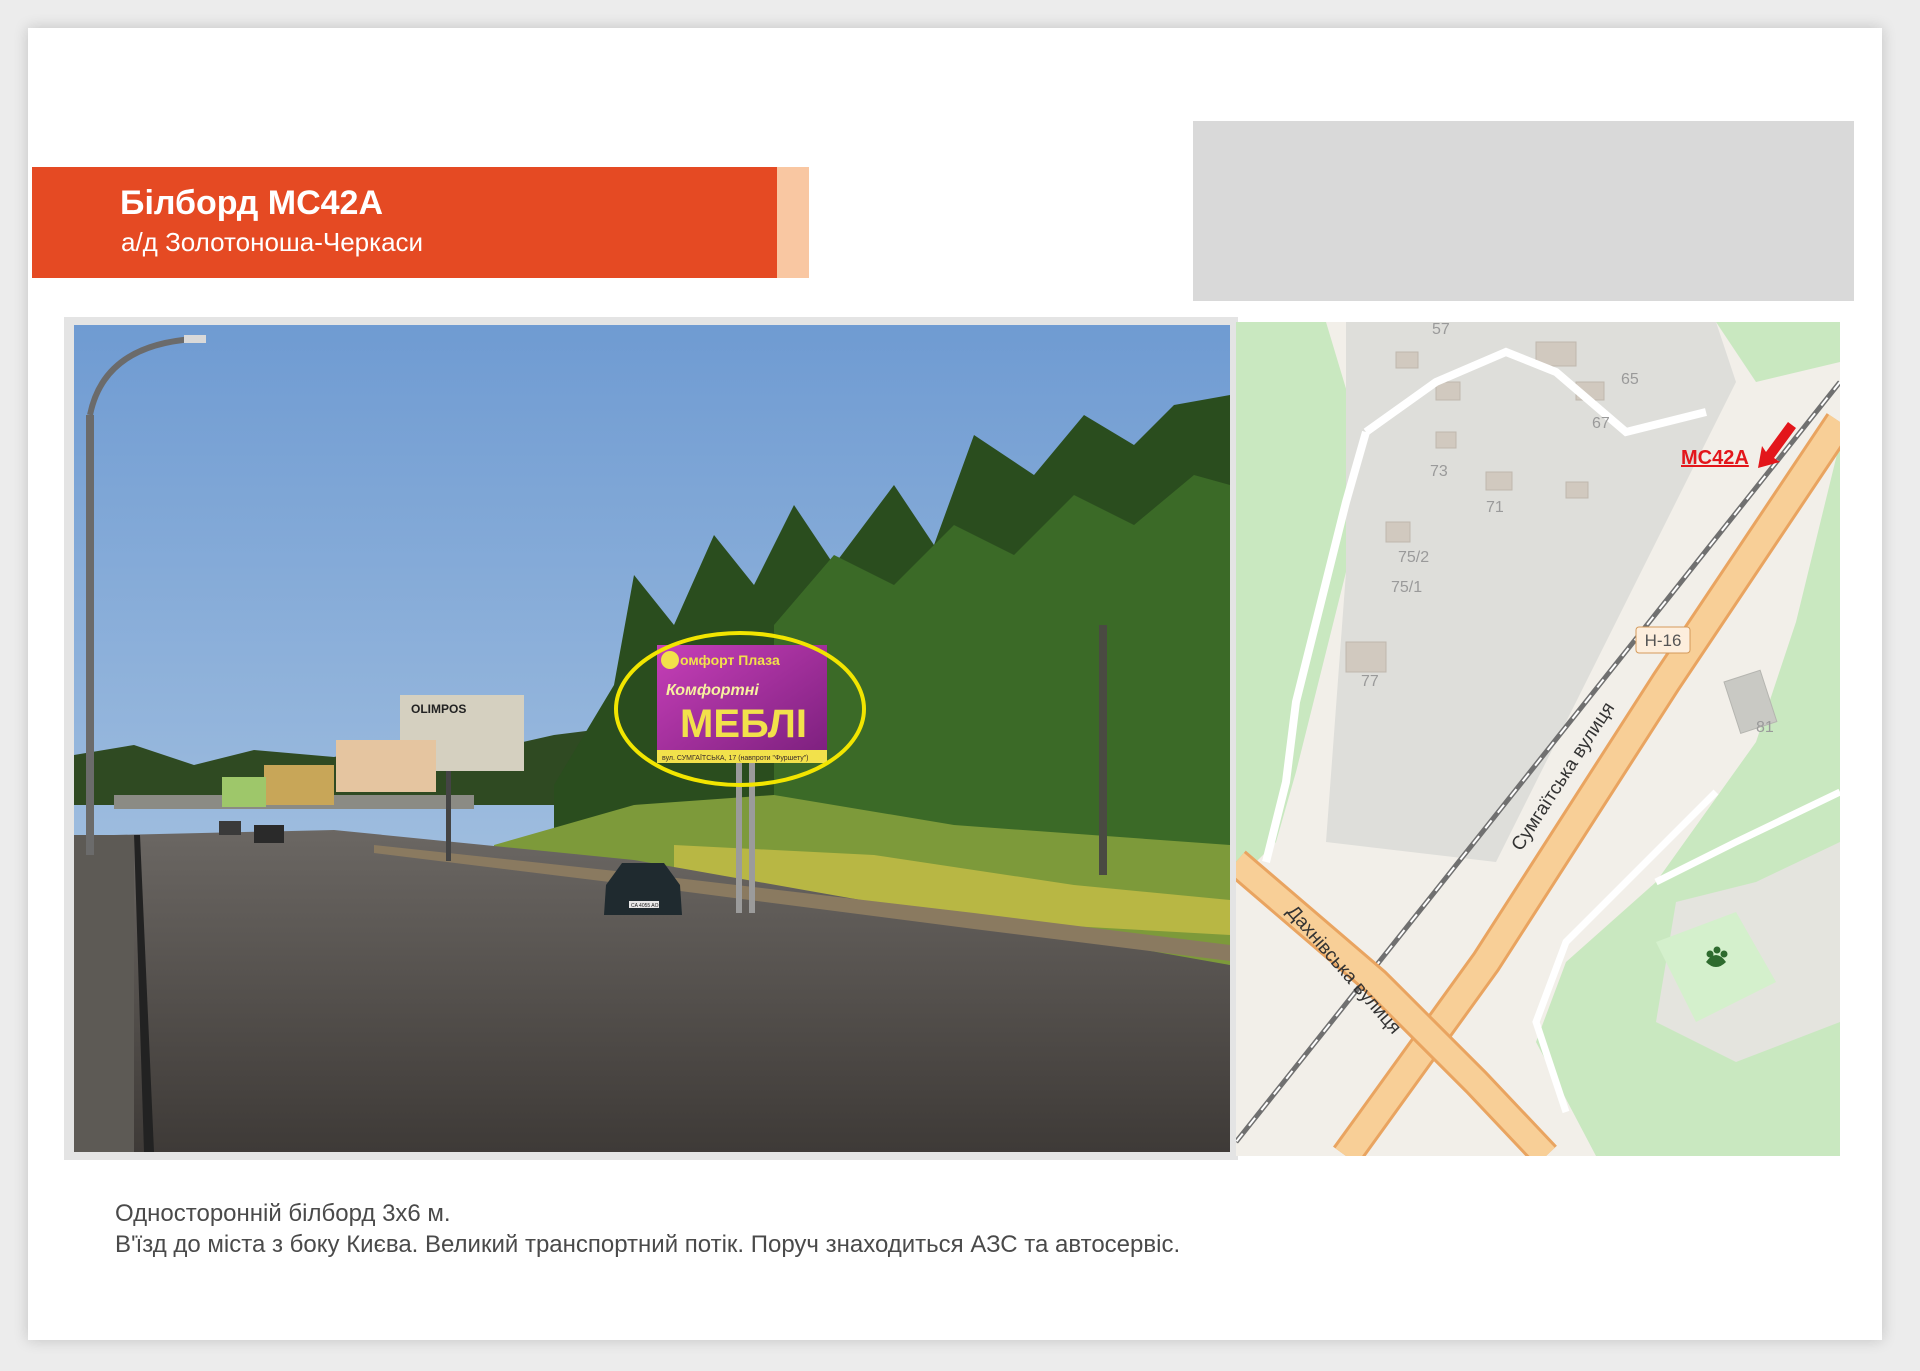  What do you see at coordinates (272, 242) in the screenshot?
I see `page-subtitle: а/д Золотоноша-Черкаси` at bounding box center [272, 242].